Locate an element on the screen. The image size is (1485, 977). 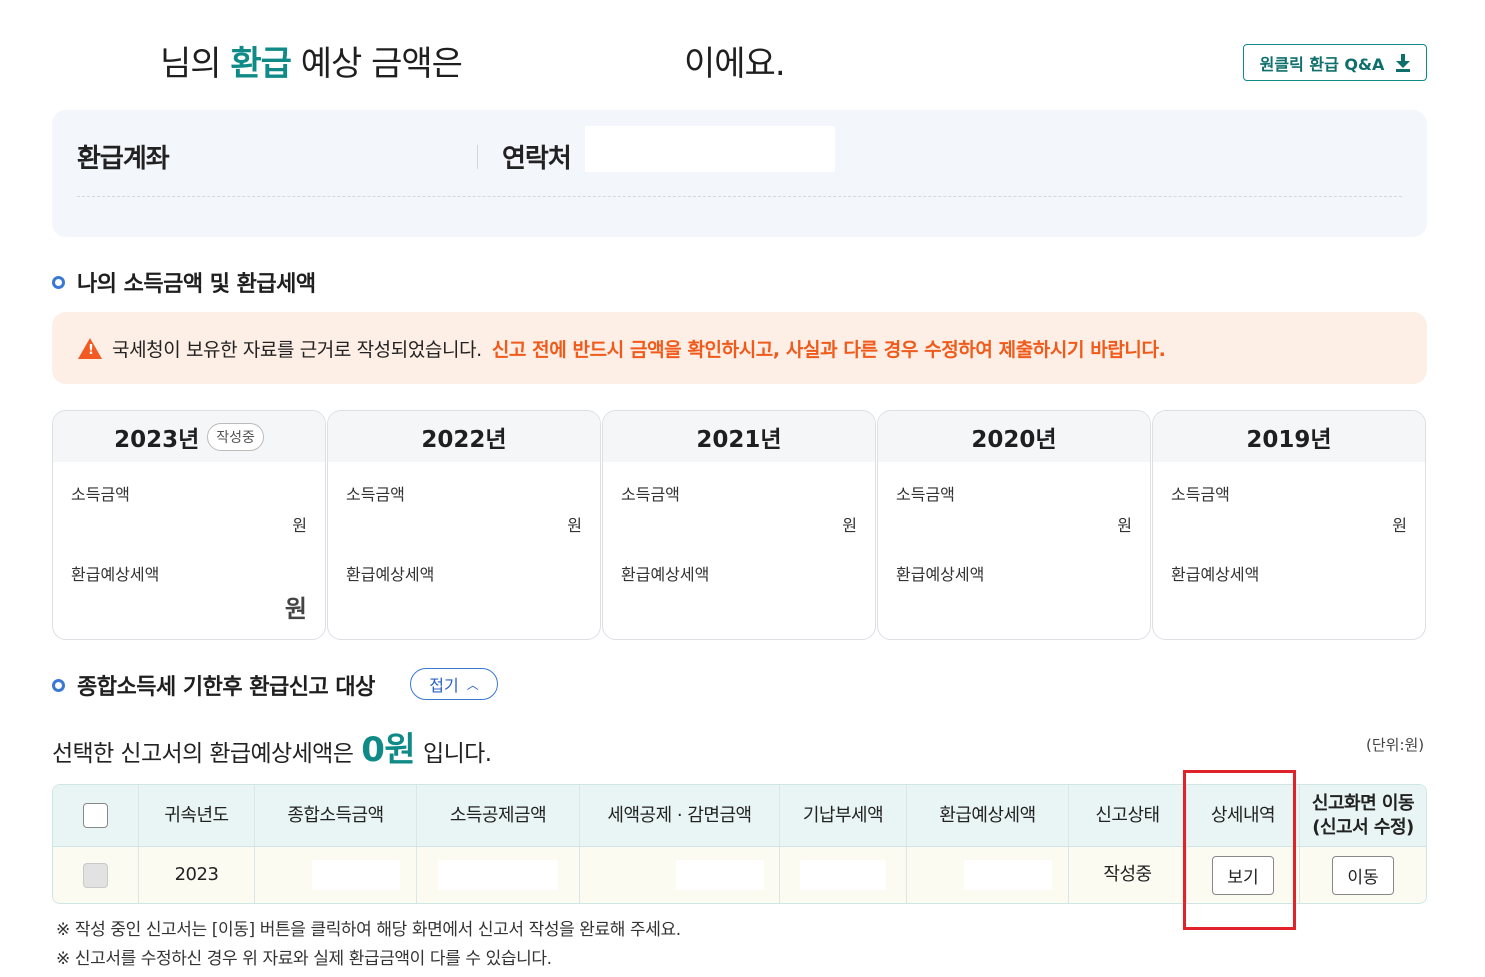
target-section-title-text: 종합소득세 기한후 환급신고 대상 is located at coordinates (226, 687).